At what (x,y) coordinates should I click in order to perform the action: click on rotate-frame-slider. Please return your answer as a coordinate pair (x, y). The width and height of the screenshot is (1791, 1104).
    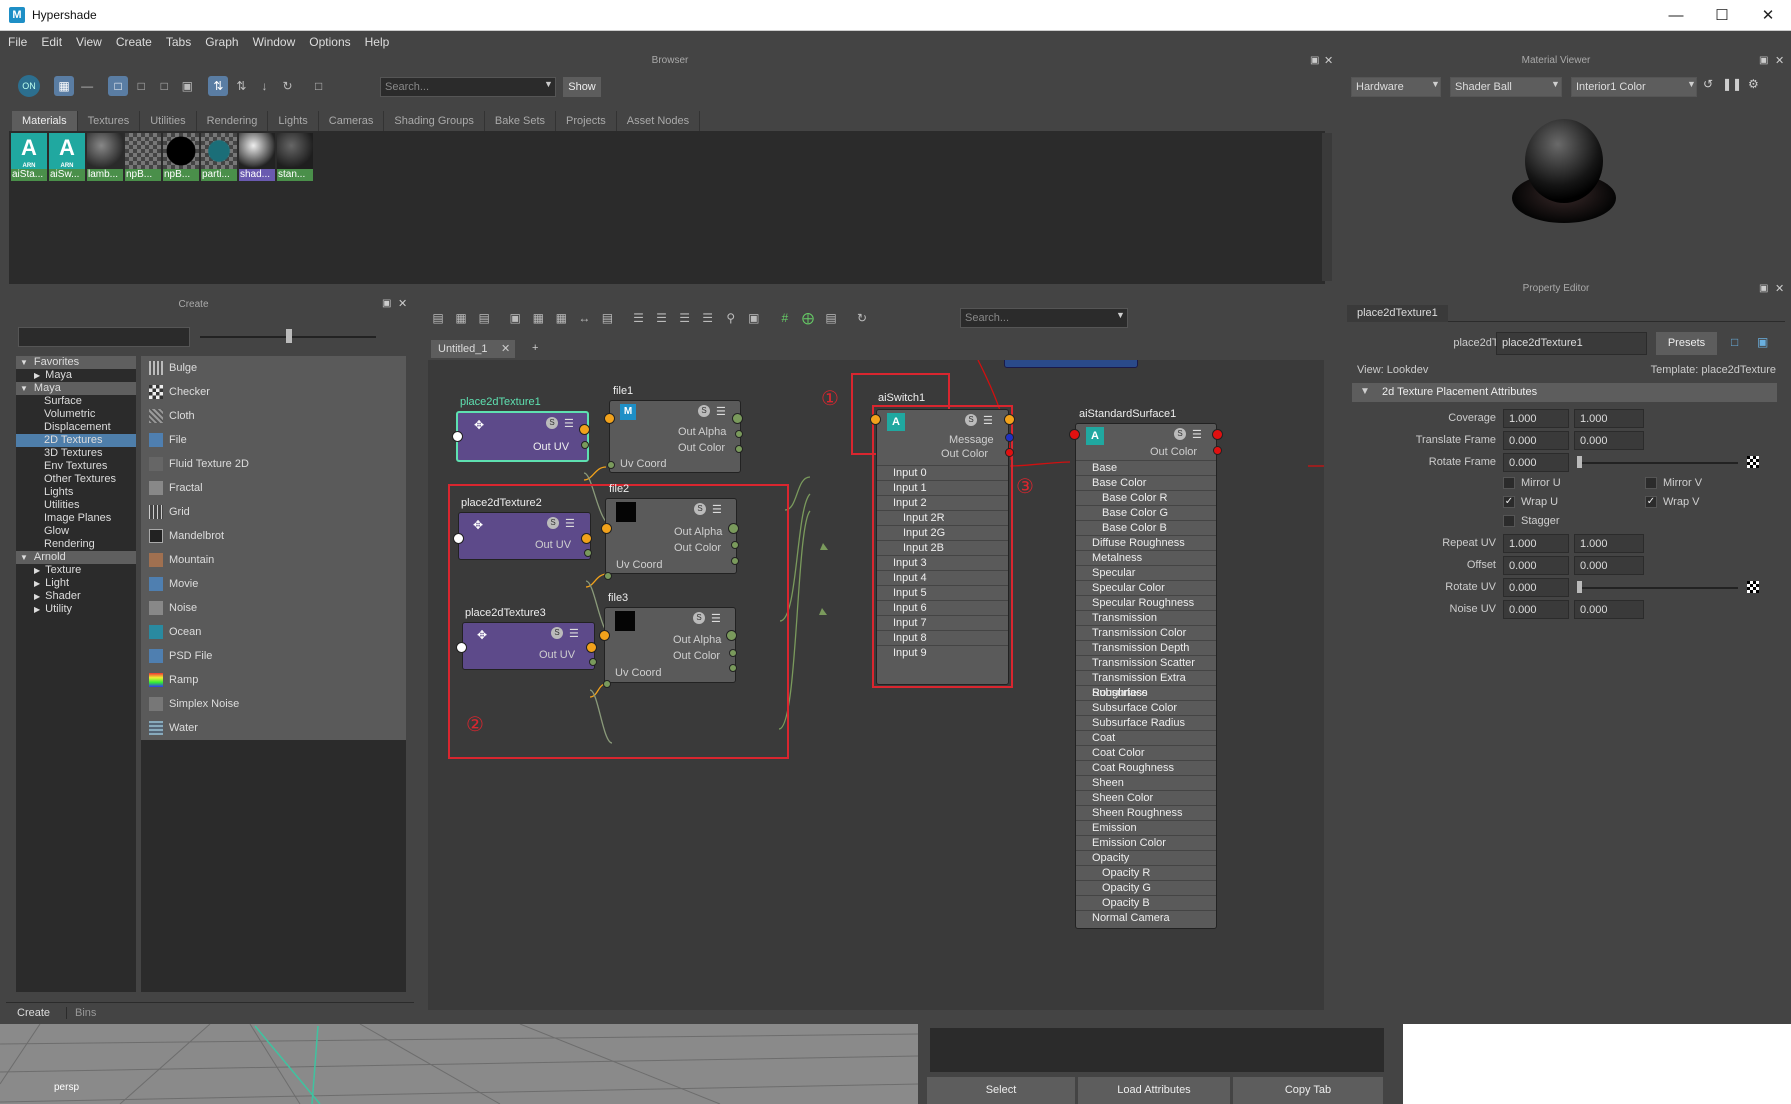
    Looking at the image, I should click on (1658, 463).